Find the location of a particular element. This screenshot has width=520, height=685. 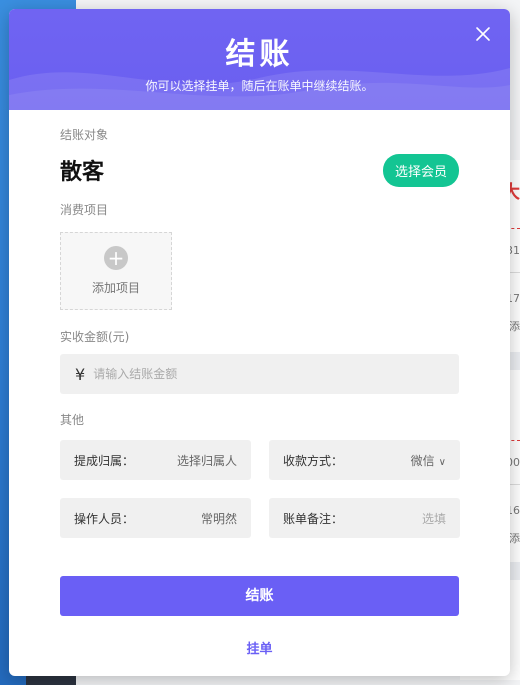

payment-value: 微信 is located at coordinates (422, 460).